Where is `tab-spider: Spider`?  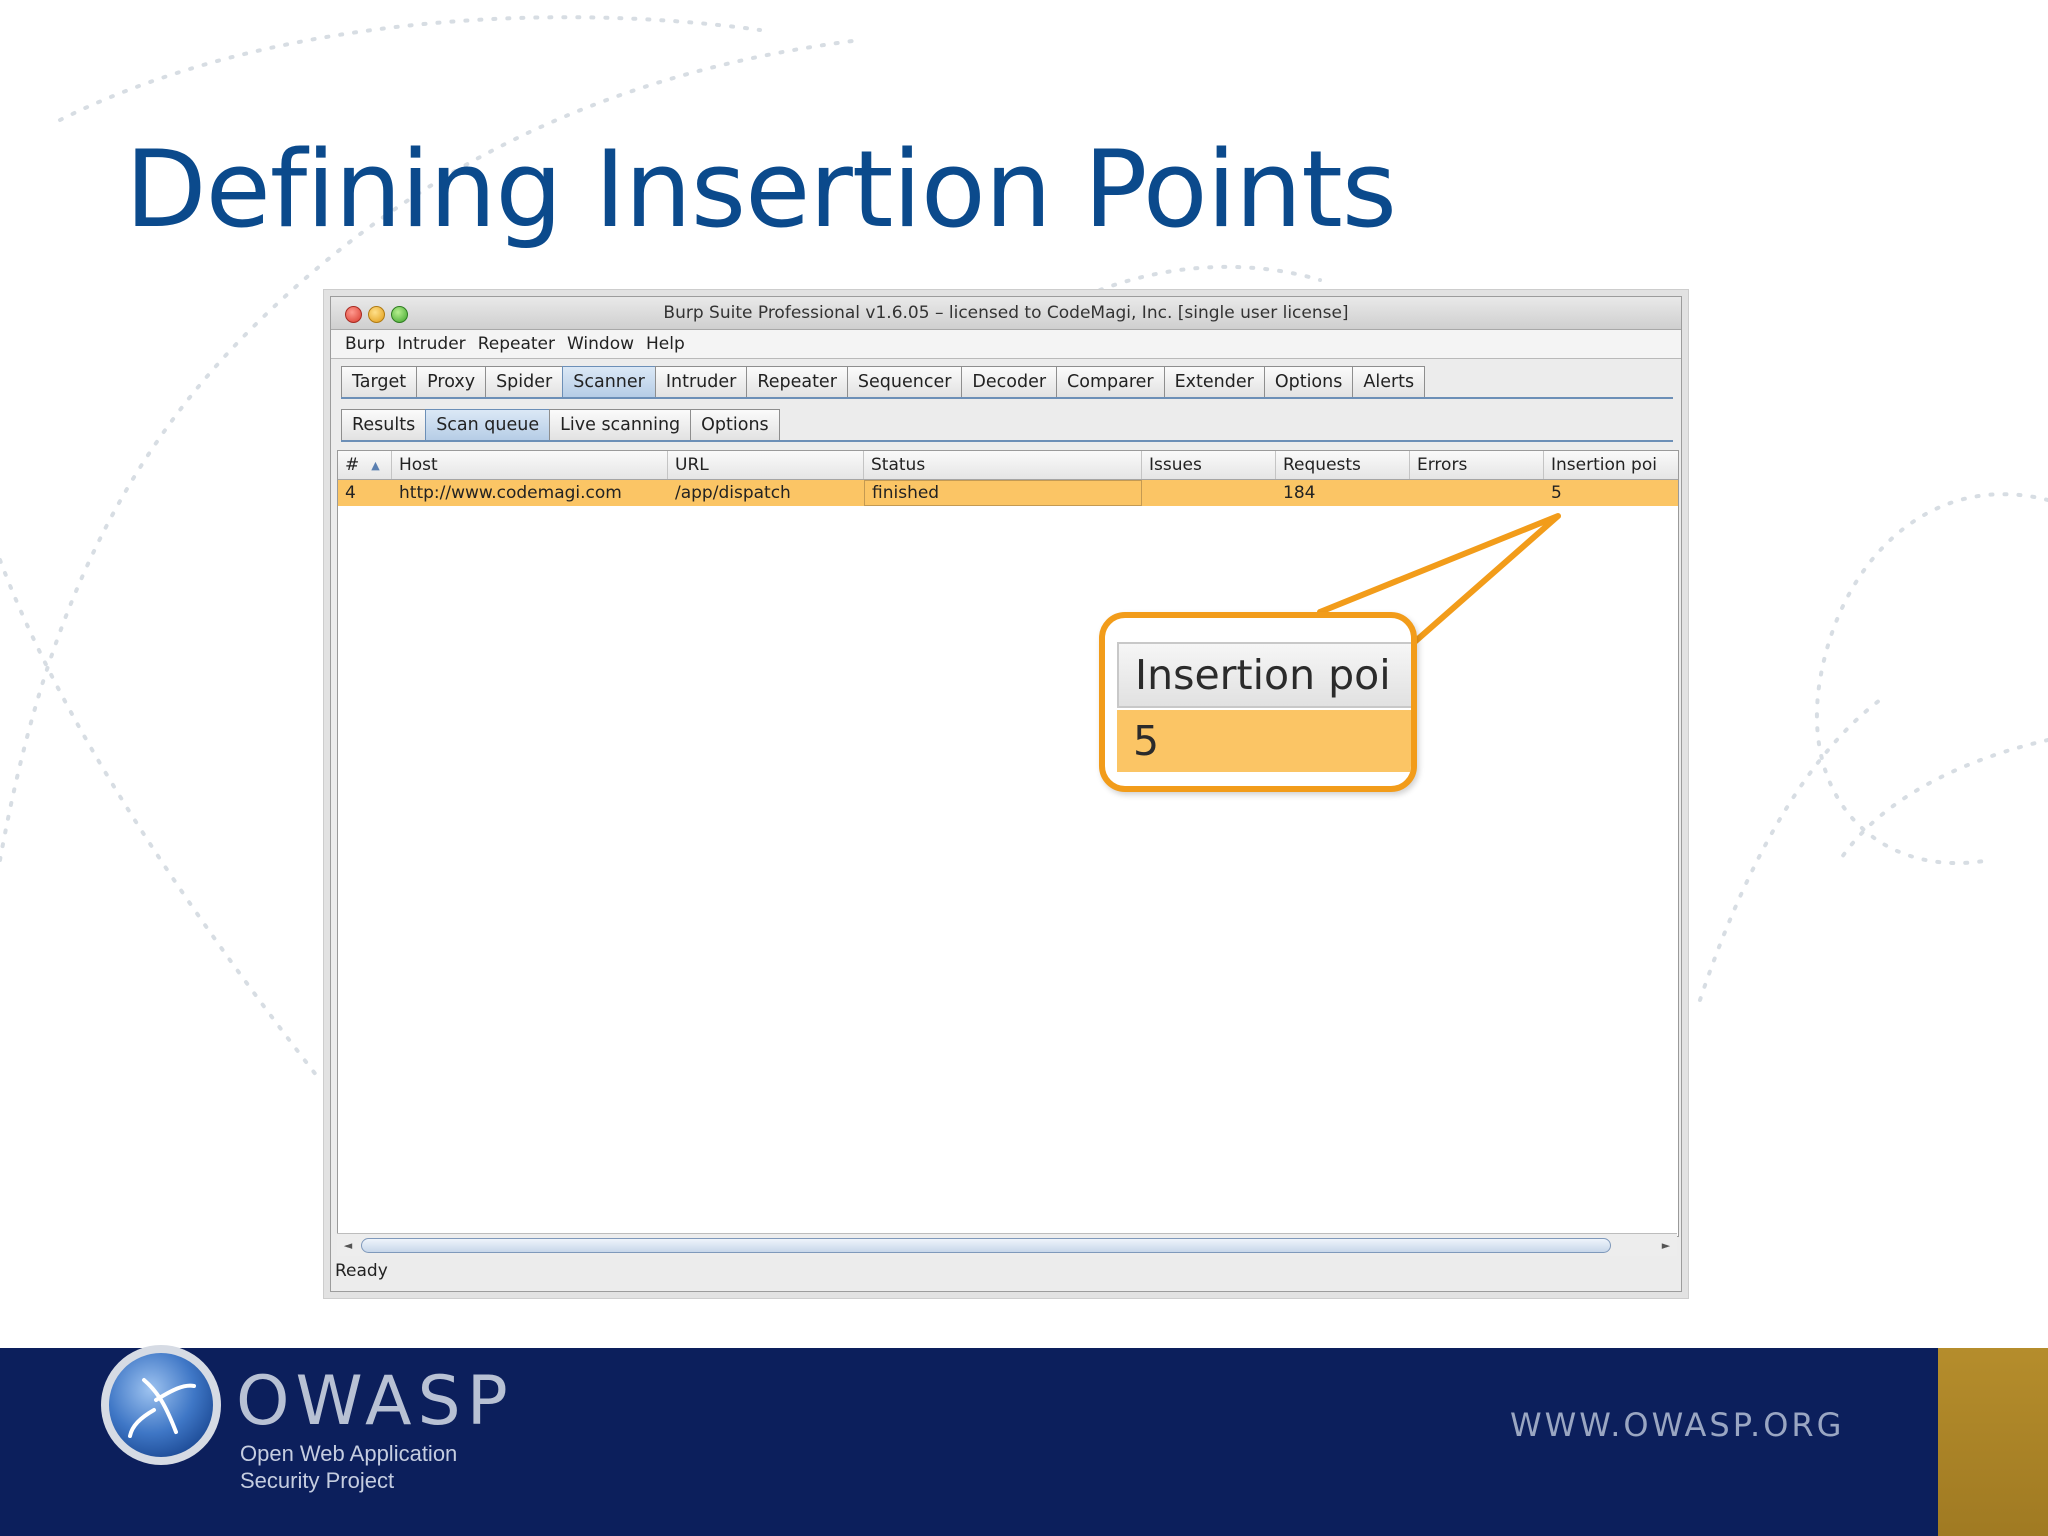 tab-spider: Spider is located at coordinates (524, 381).